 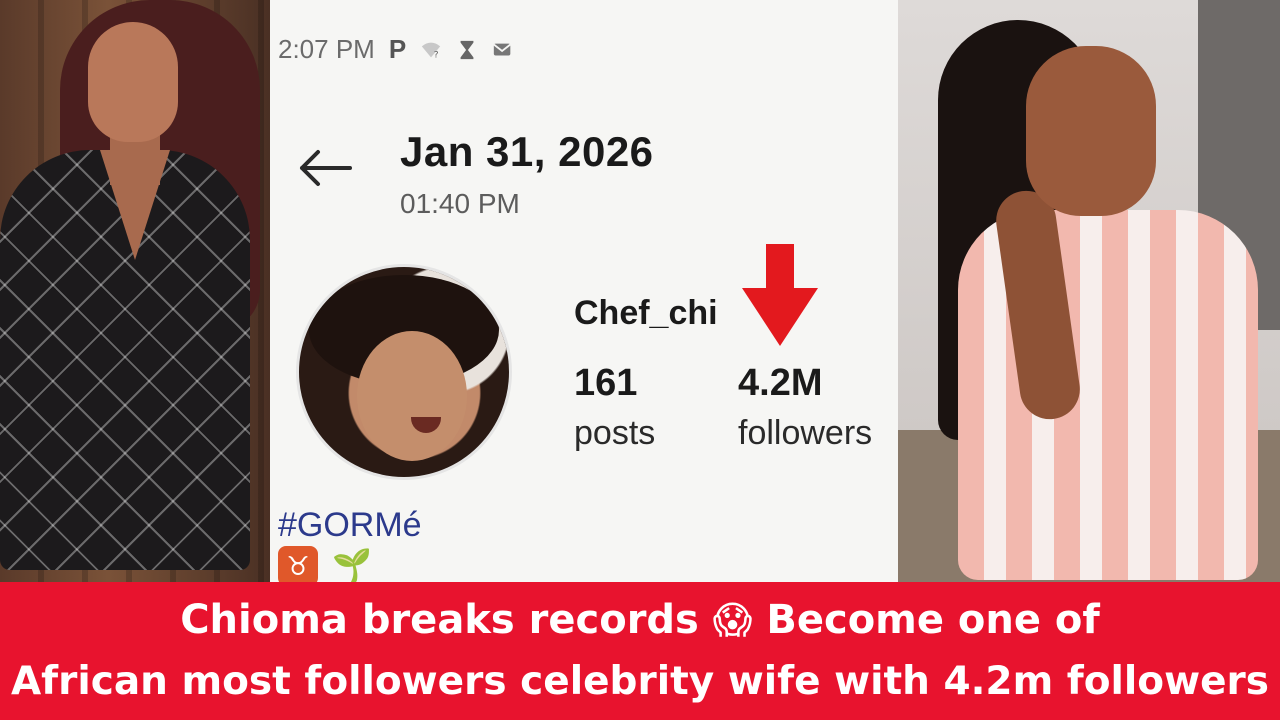 What do you see at coordinates (933, 620) in the screenshot?
I see `caption-line-1-end: Become one of` at bounding box center [933, 620].